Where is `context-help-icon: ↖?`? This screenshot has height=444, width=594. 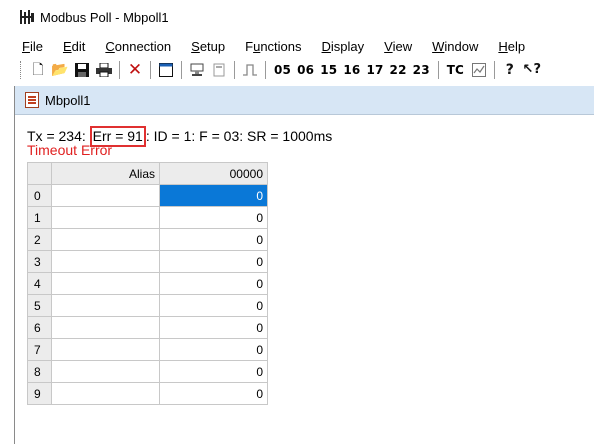 context-help-icon: ↖? is located at coordinates (532, 70).